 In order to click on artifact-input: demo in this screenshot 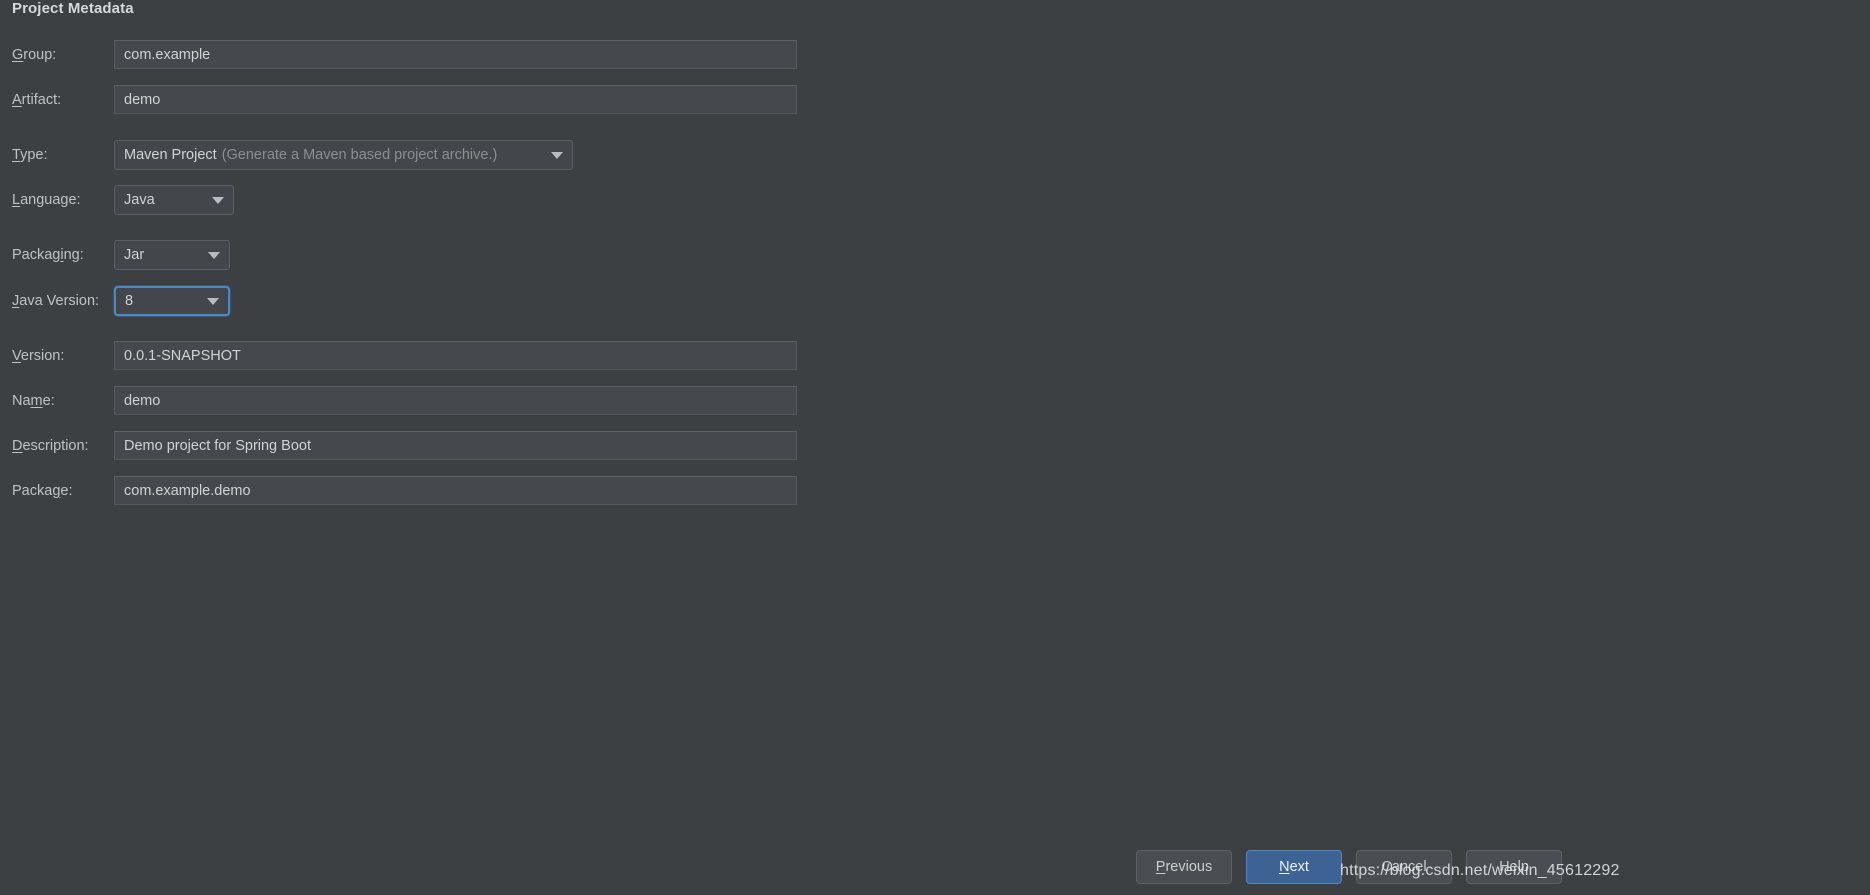, I will do `click(455, 99)`.